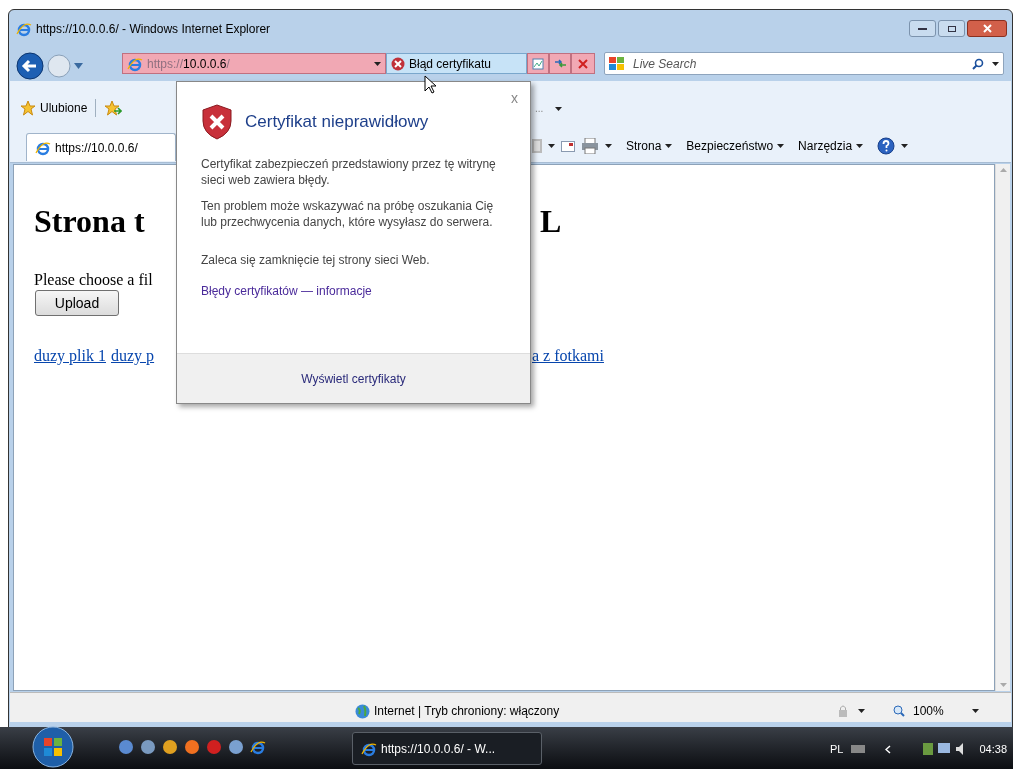 Image resolution: width=1013 pixels, height=769 pixels. What do you see at coordinates (568, 356) in the screenshot?
I see `file-link: a z fotkami` at bounding box center [568, 356].